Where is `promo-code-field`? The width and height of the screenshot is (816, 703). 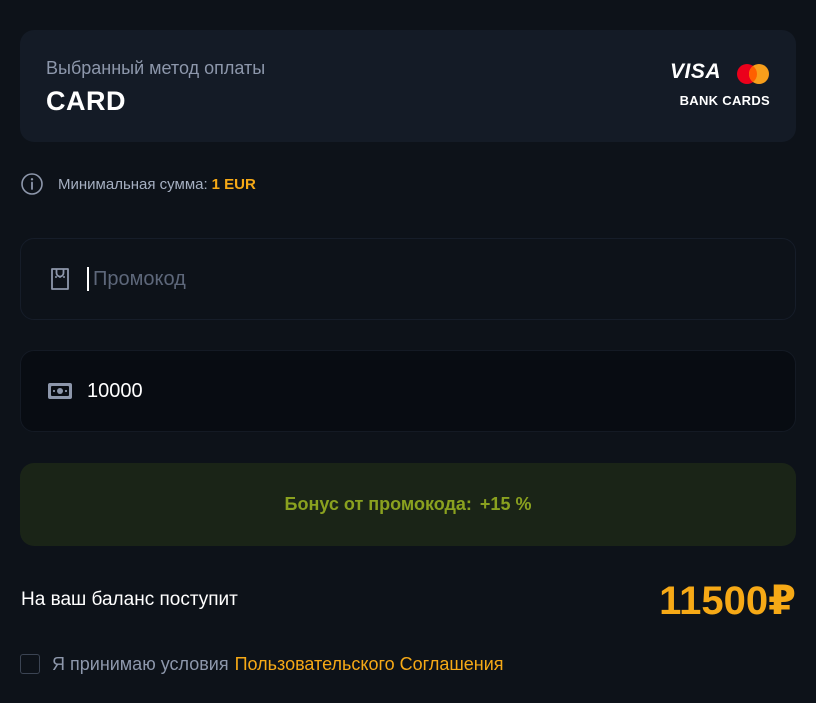 promo-code-field is located at coordinates (408, 279).